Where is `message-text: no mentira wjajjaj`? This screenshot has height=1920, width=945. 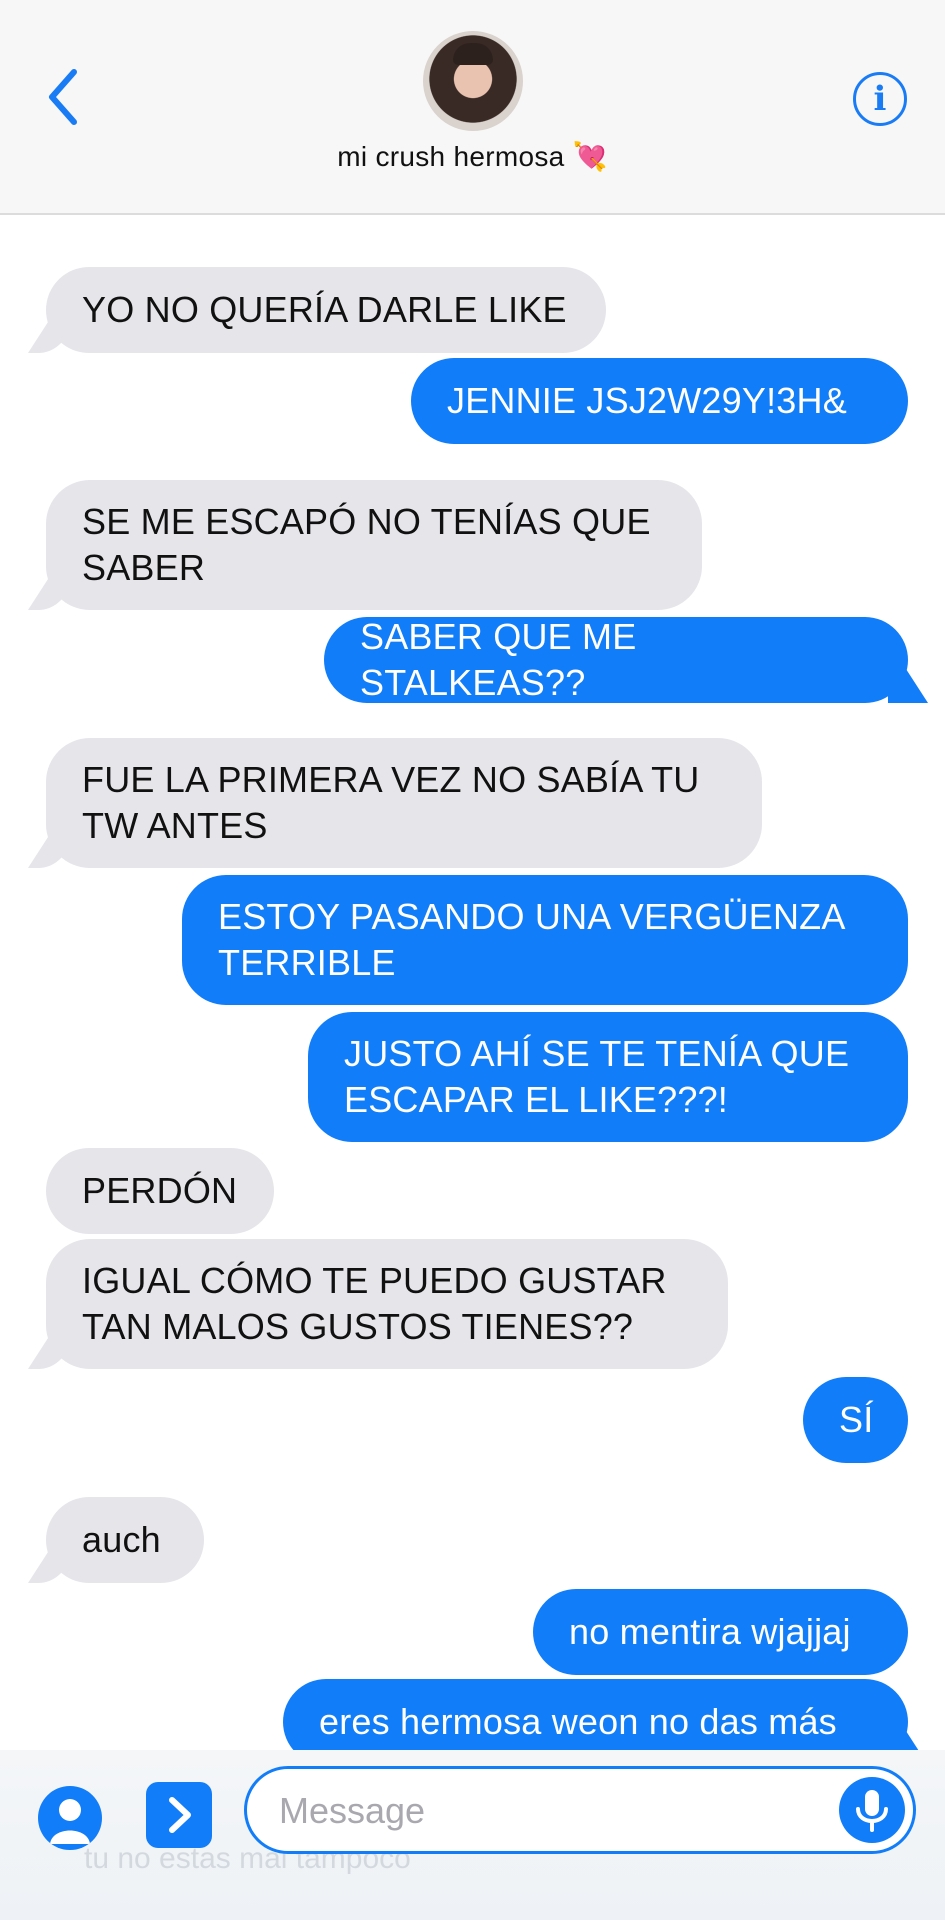
message-text: no mentira wjajjaj is located at coordinates (710, 1631).